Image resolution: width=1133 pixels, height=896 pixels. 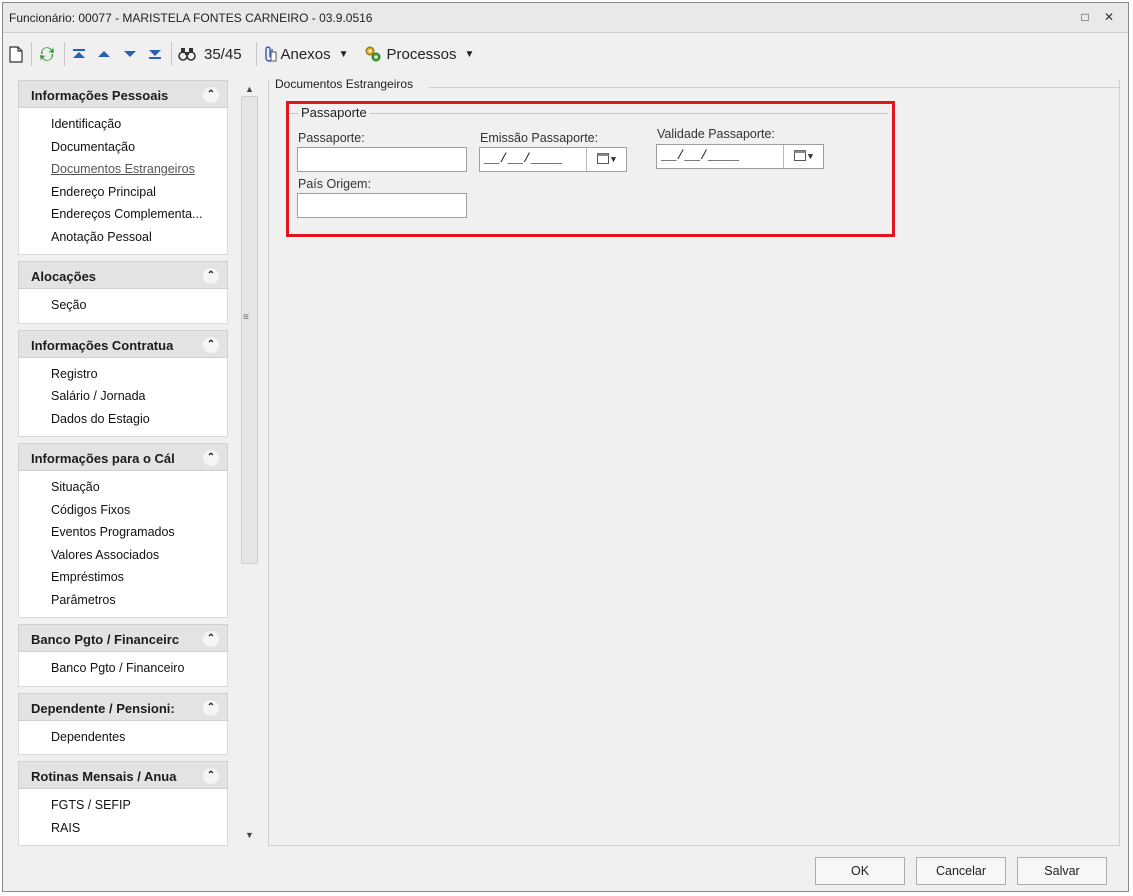 I want to click on processos-button: Processos ▼, so click(x=424, y=54).